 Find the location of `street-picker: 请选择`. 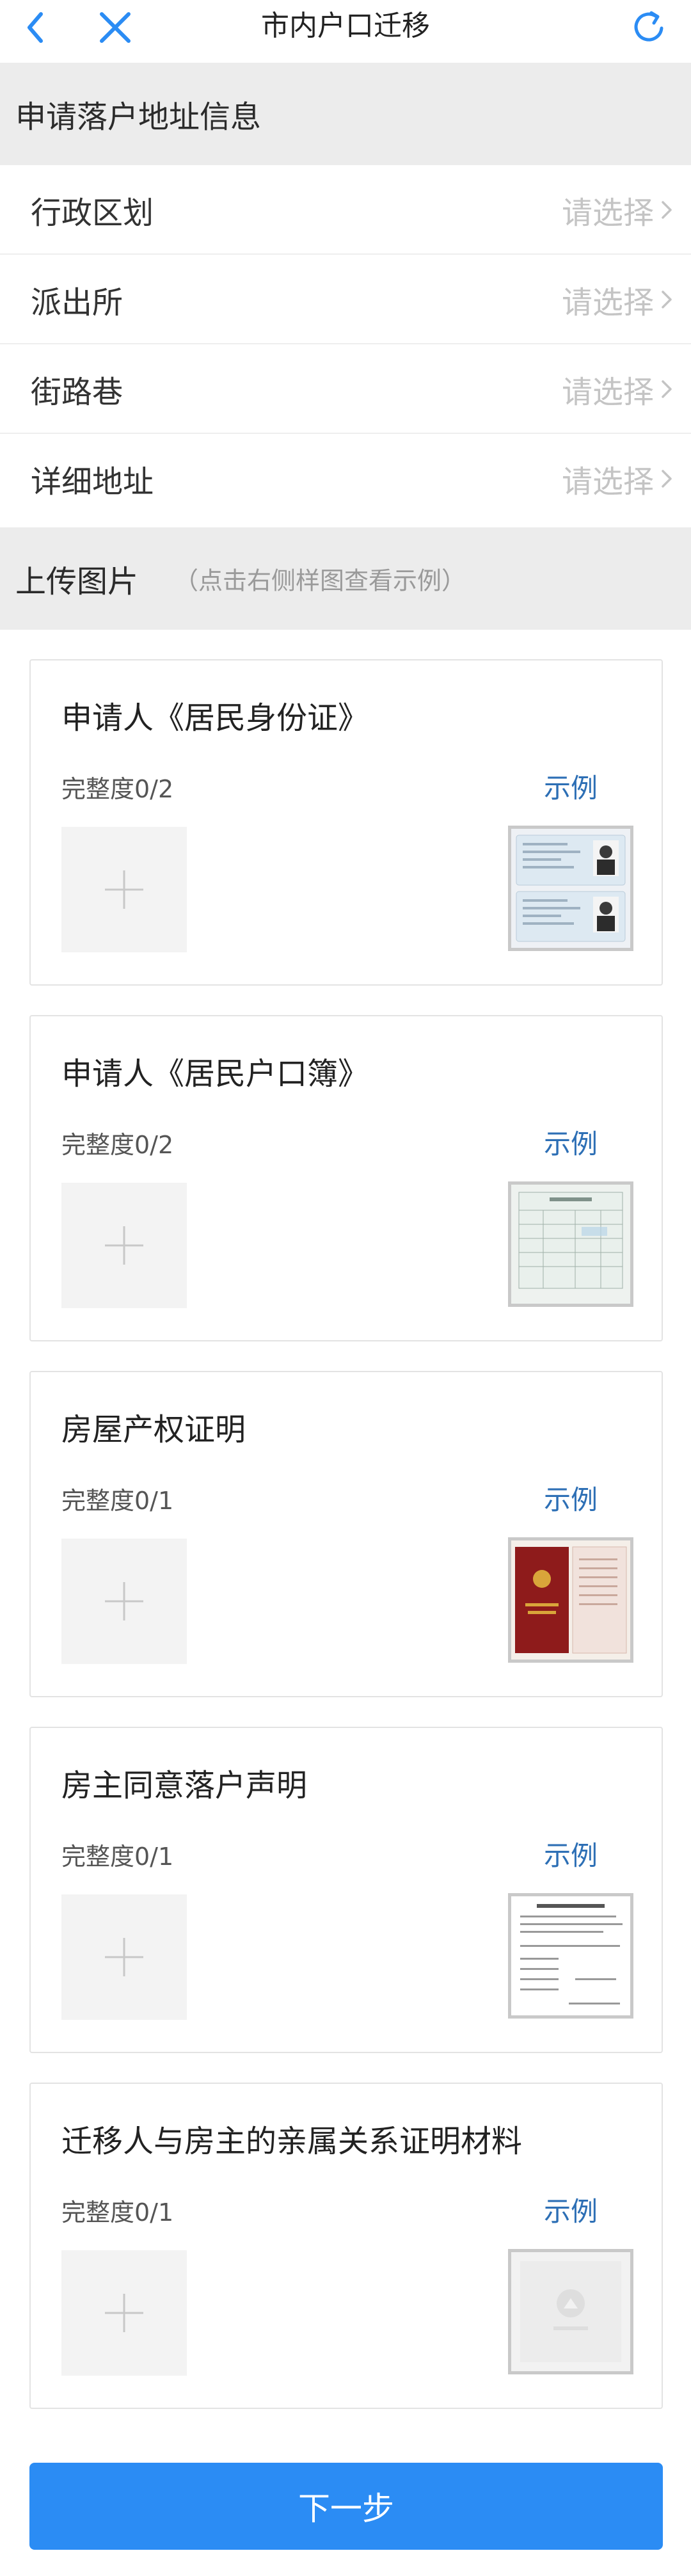

street-picker: 请选择 is located at coordinates (619, 389).